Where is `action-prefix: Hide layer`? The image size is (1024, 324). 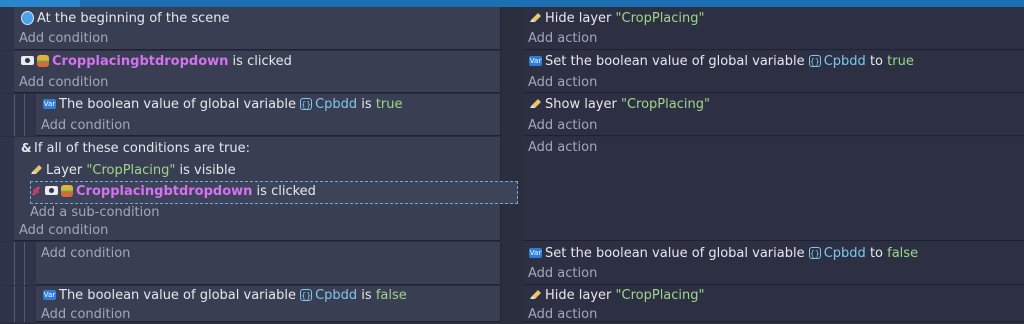
action-prefix: Hide layer is located at coordinates (580, 295).